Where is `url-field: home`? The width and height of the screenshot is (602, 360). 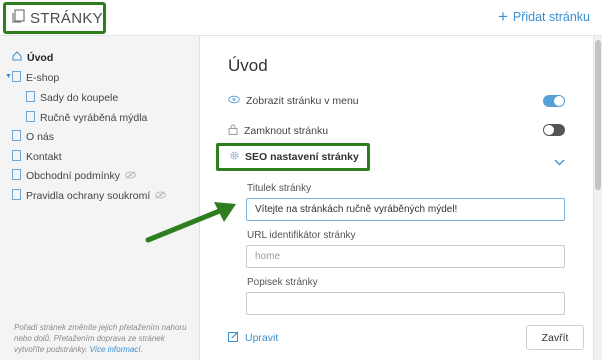 url-field: home is located at coordinates (405, 256).